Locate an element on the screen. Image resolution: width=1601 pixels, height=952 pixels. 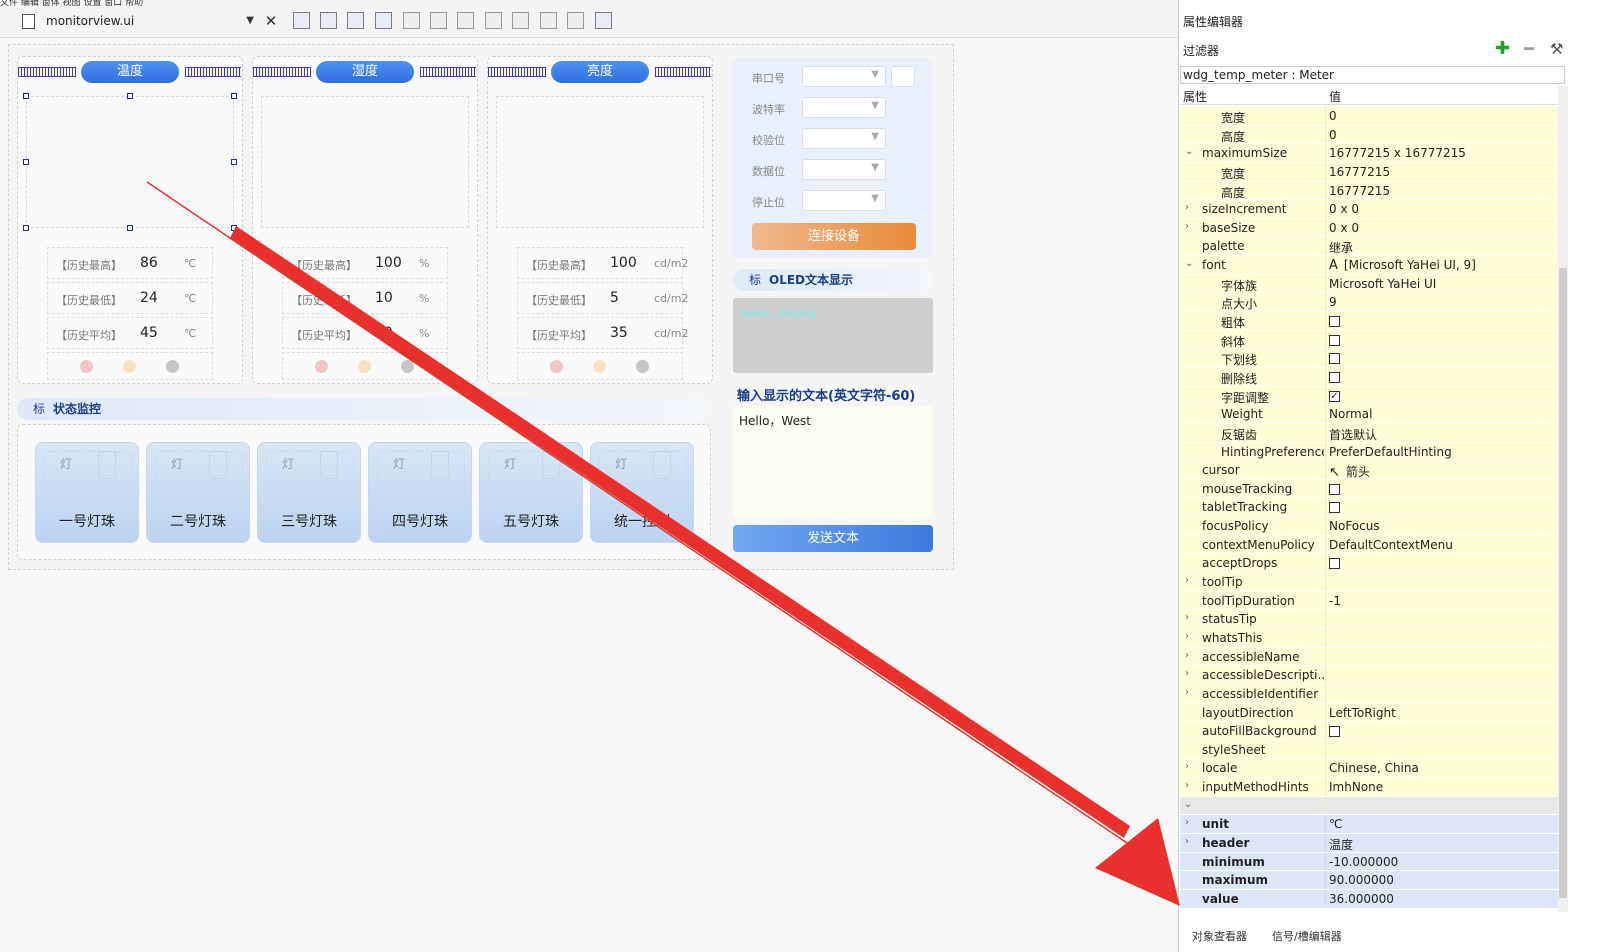
property-row: minimum -10.000000 is located at coordinates (1369, 862).